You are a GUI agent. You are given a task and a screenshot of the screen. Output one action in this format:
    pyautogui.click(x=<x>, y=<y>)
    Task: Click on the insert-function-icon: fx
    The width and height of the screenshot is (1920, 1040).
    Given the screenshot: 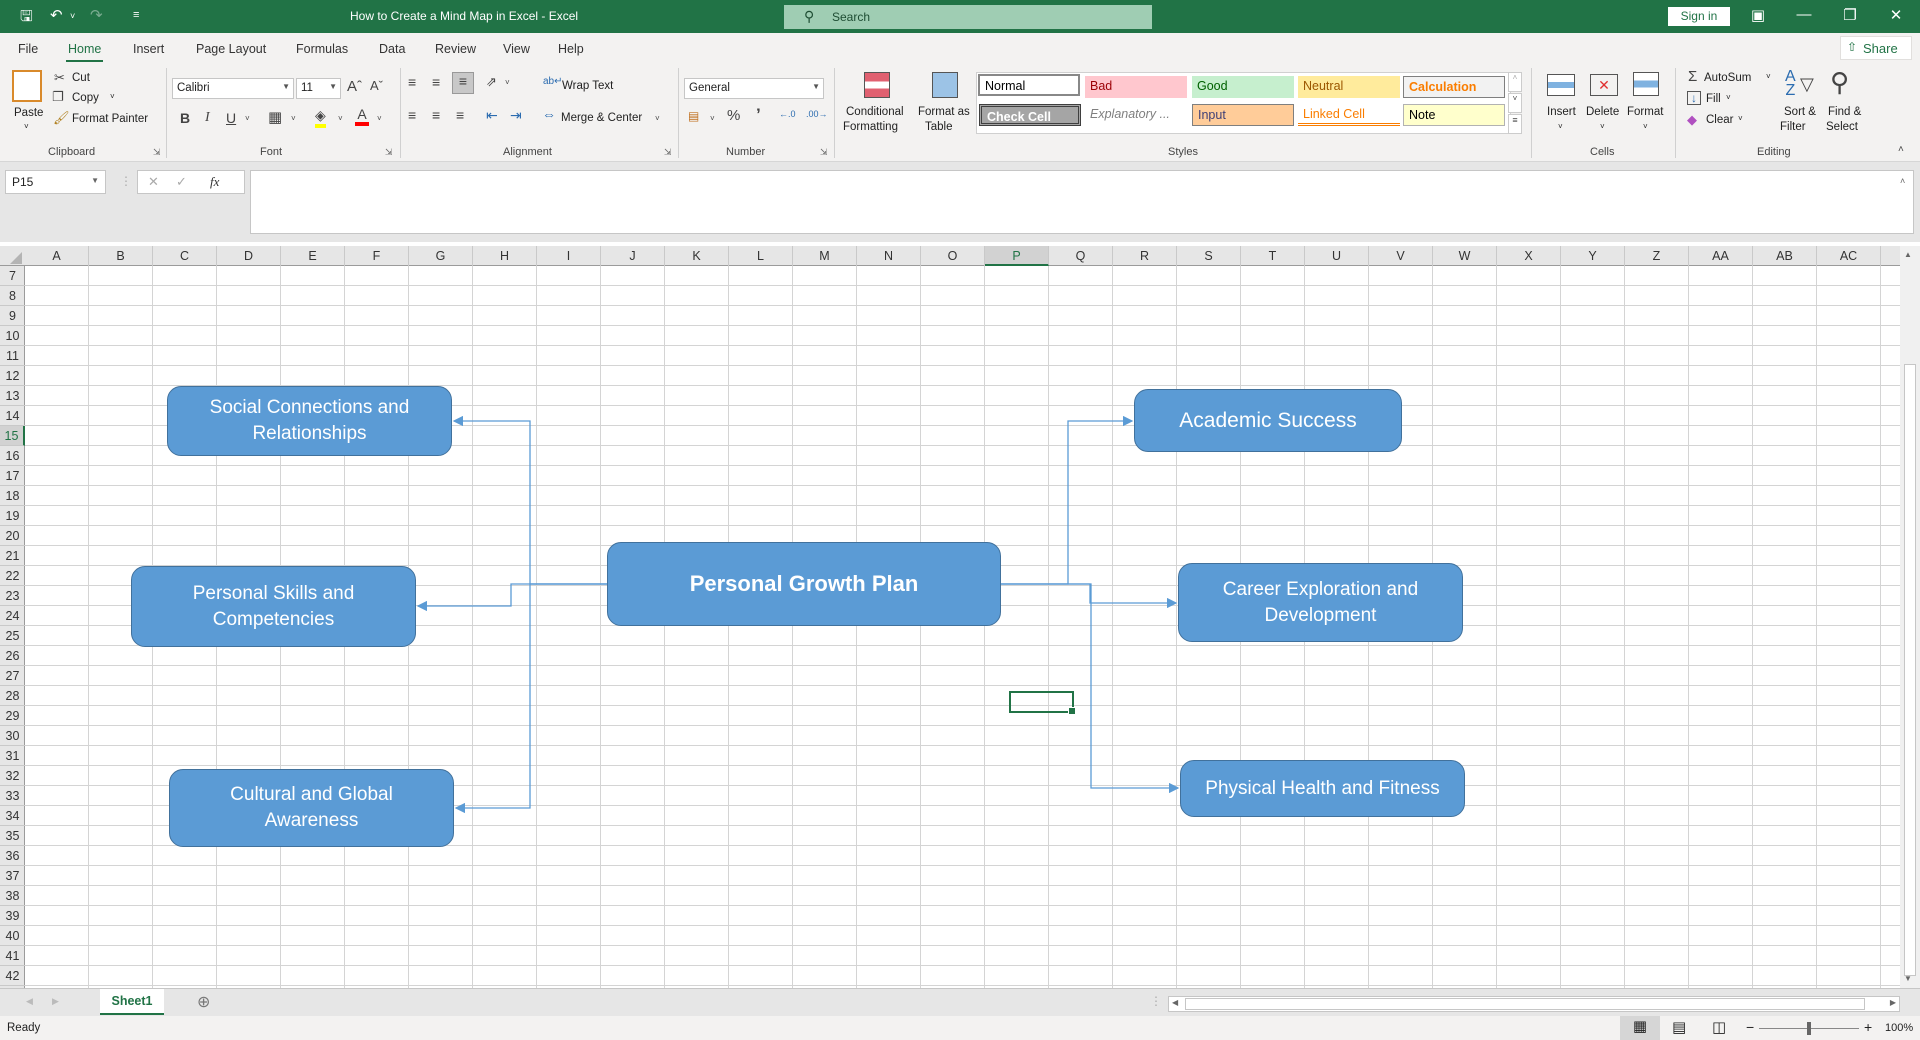 What is the action you would take?
    pyautogui.click(x=214, y=182)
    